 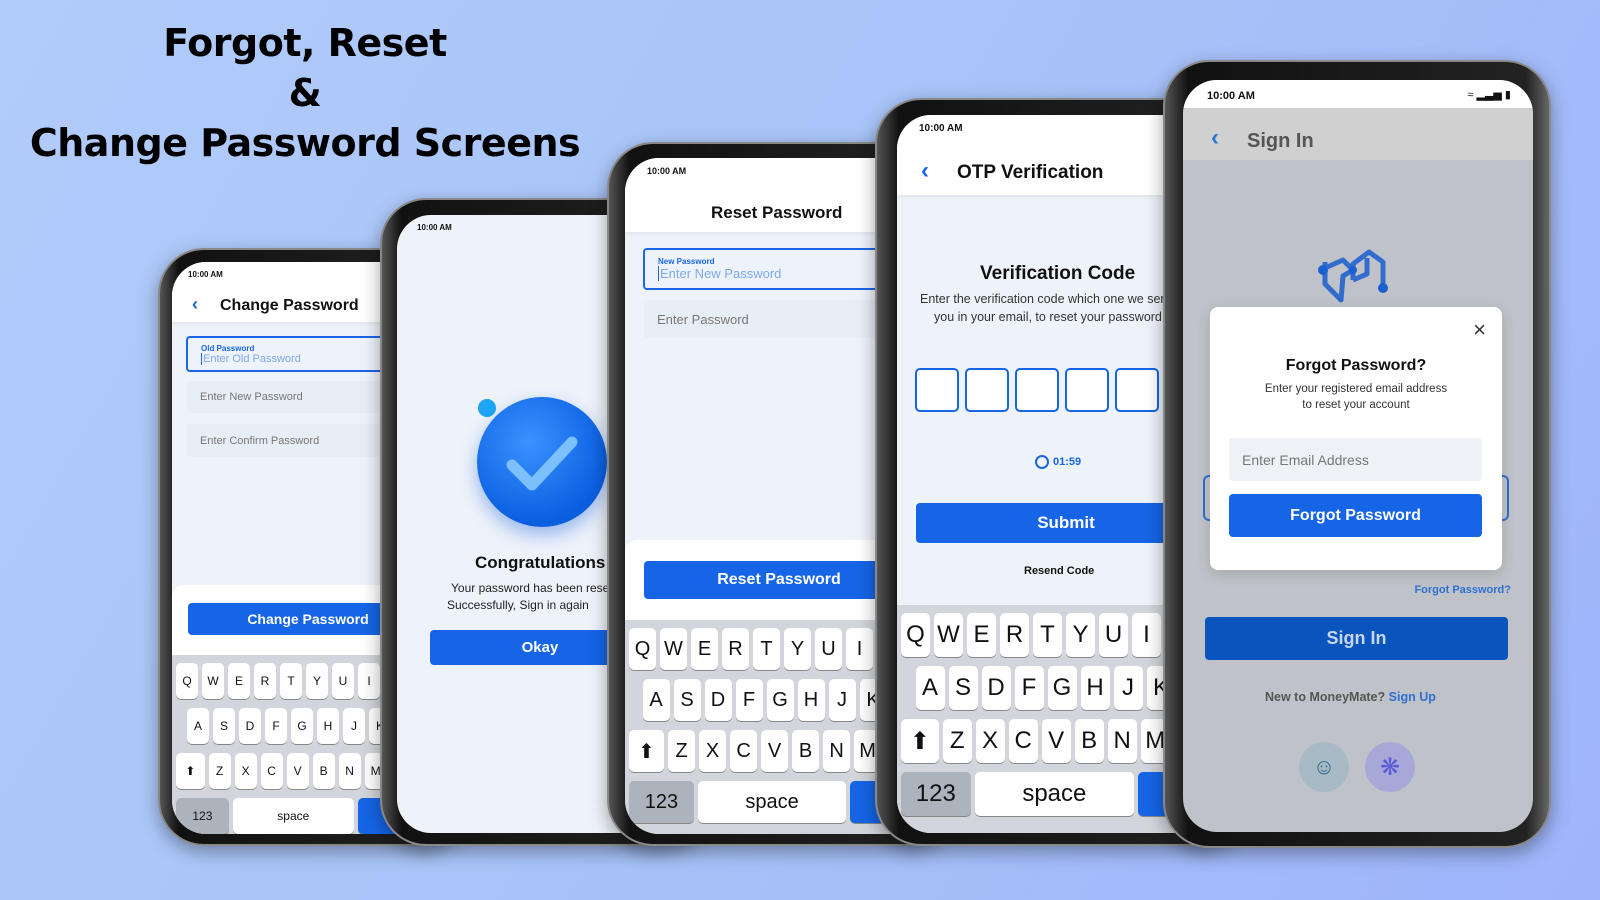 I want to click on page-title: Sign In, so click(x=1280, y=141).